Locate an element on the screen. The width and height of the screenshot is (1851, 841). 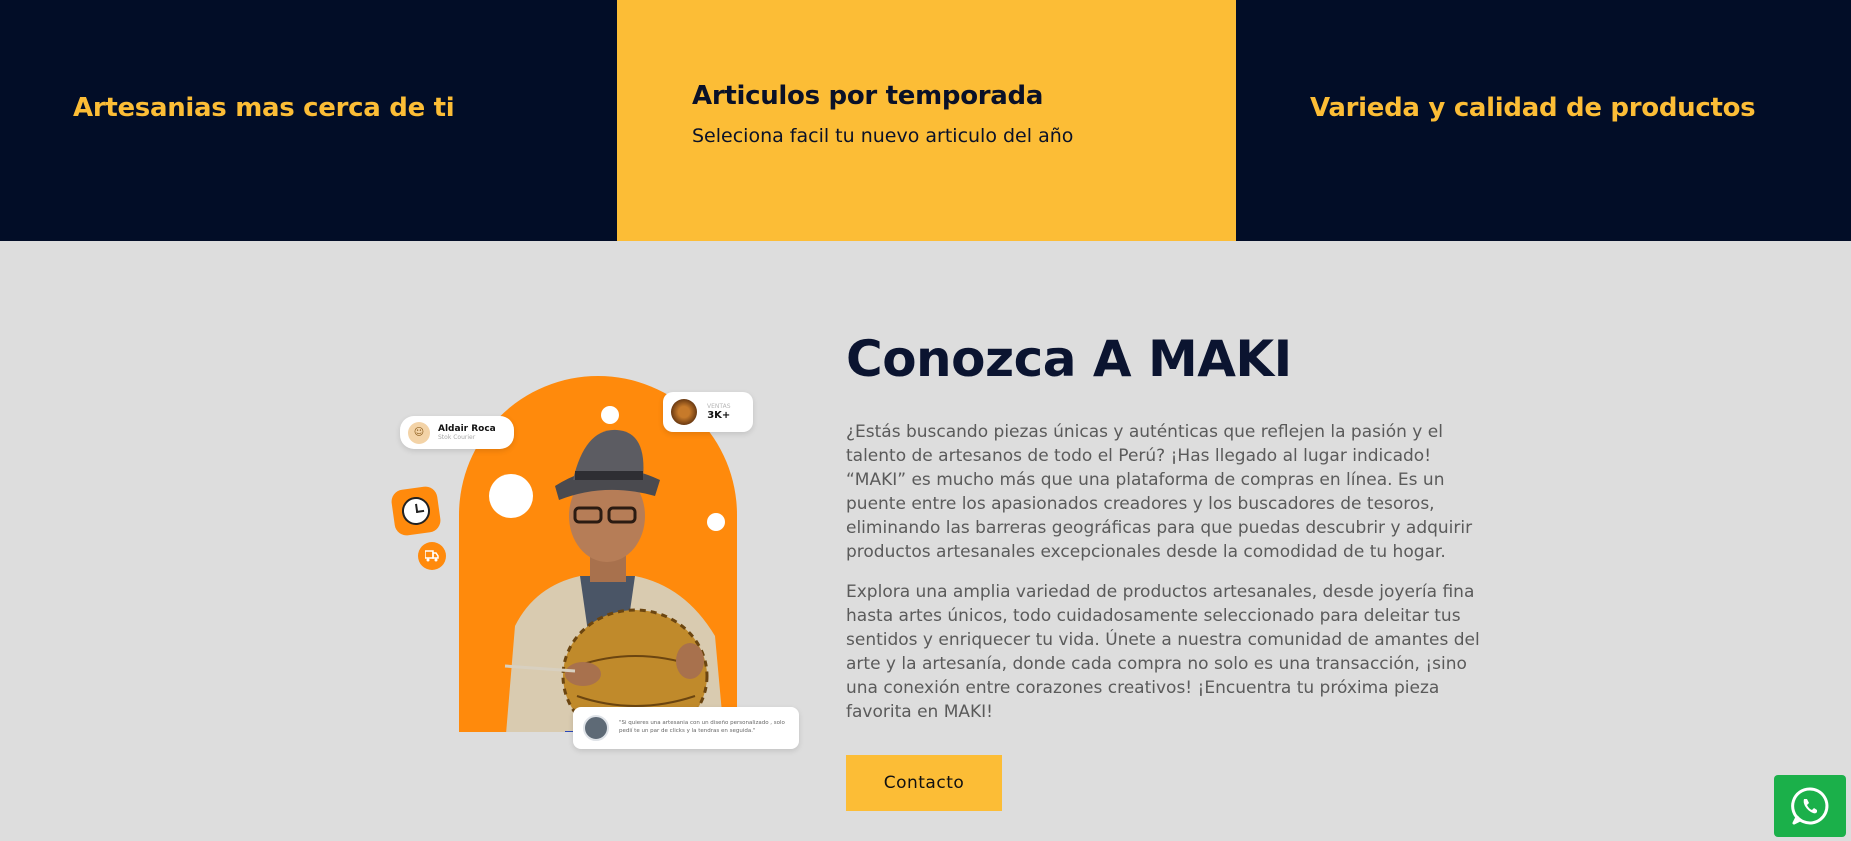
feature-card-nearby: Artesanias mas cerca de ti is located at coordinates (308, 120).